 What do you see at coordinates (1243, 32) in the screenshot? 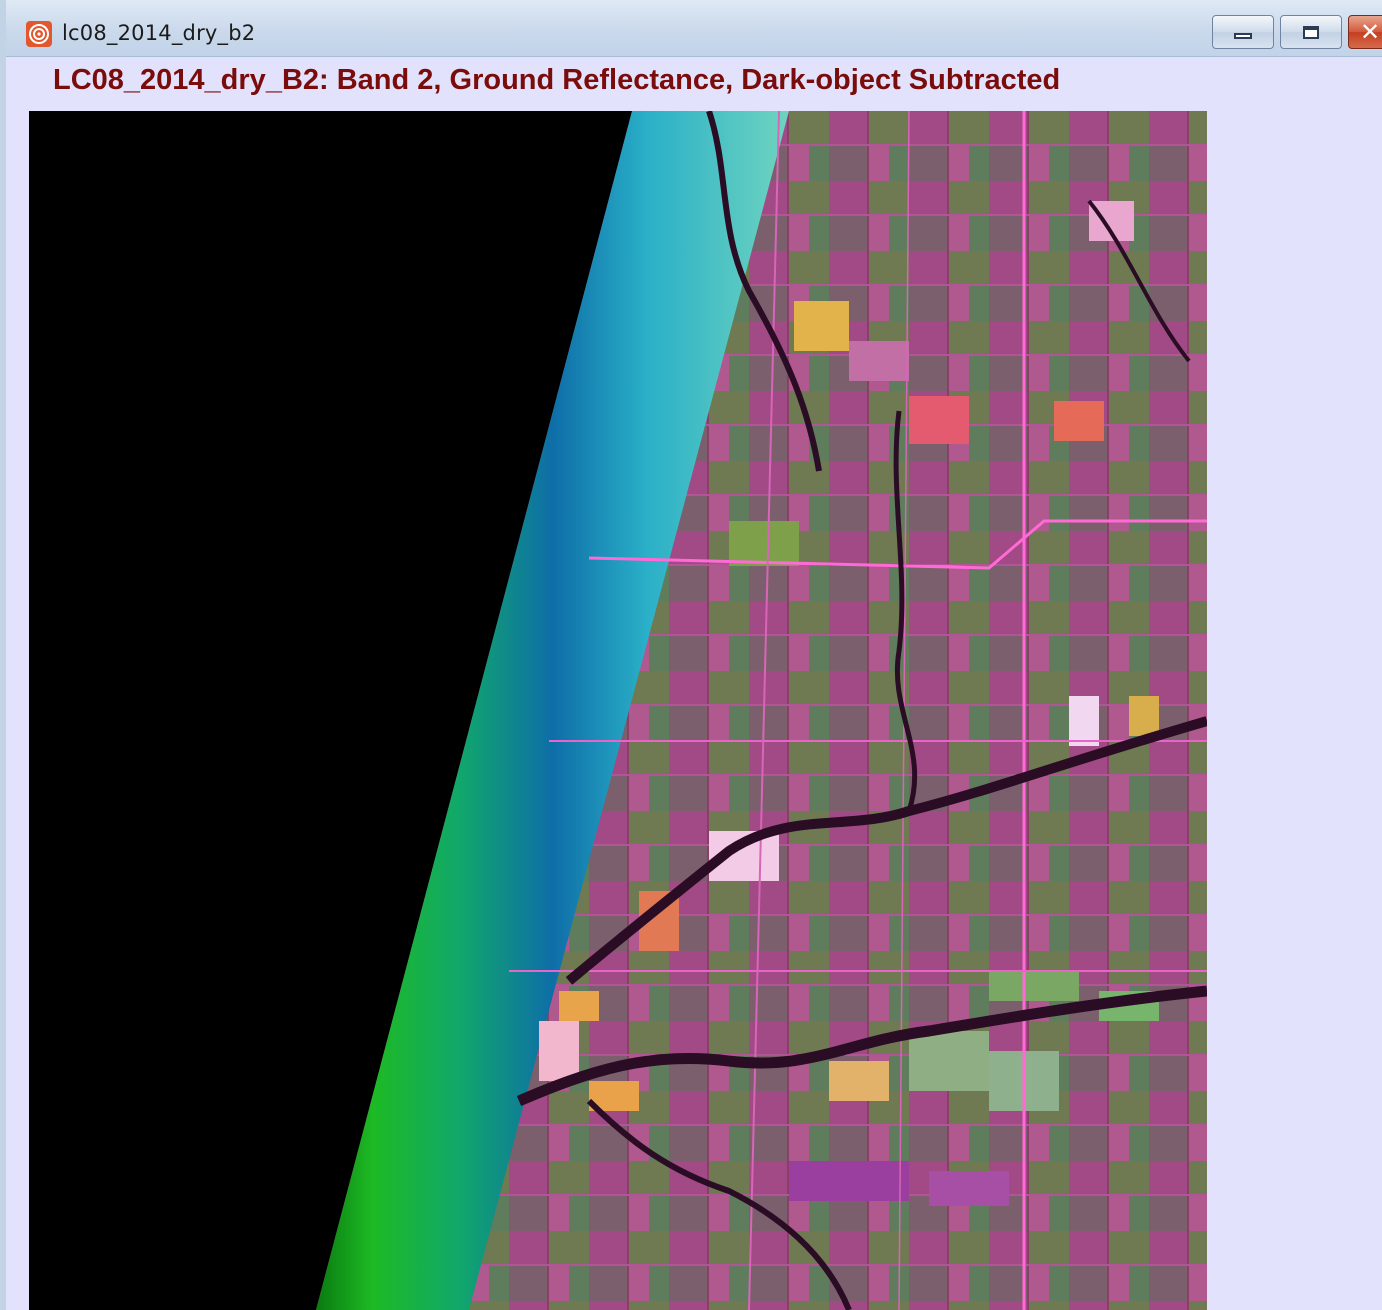
I see `minimize-button` at bounding box center [1243, 32].